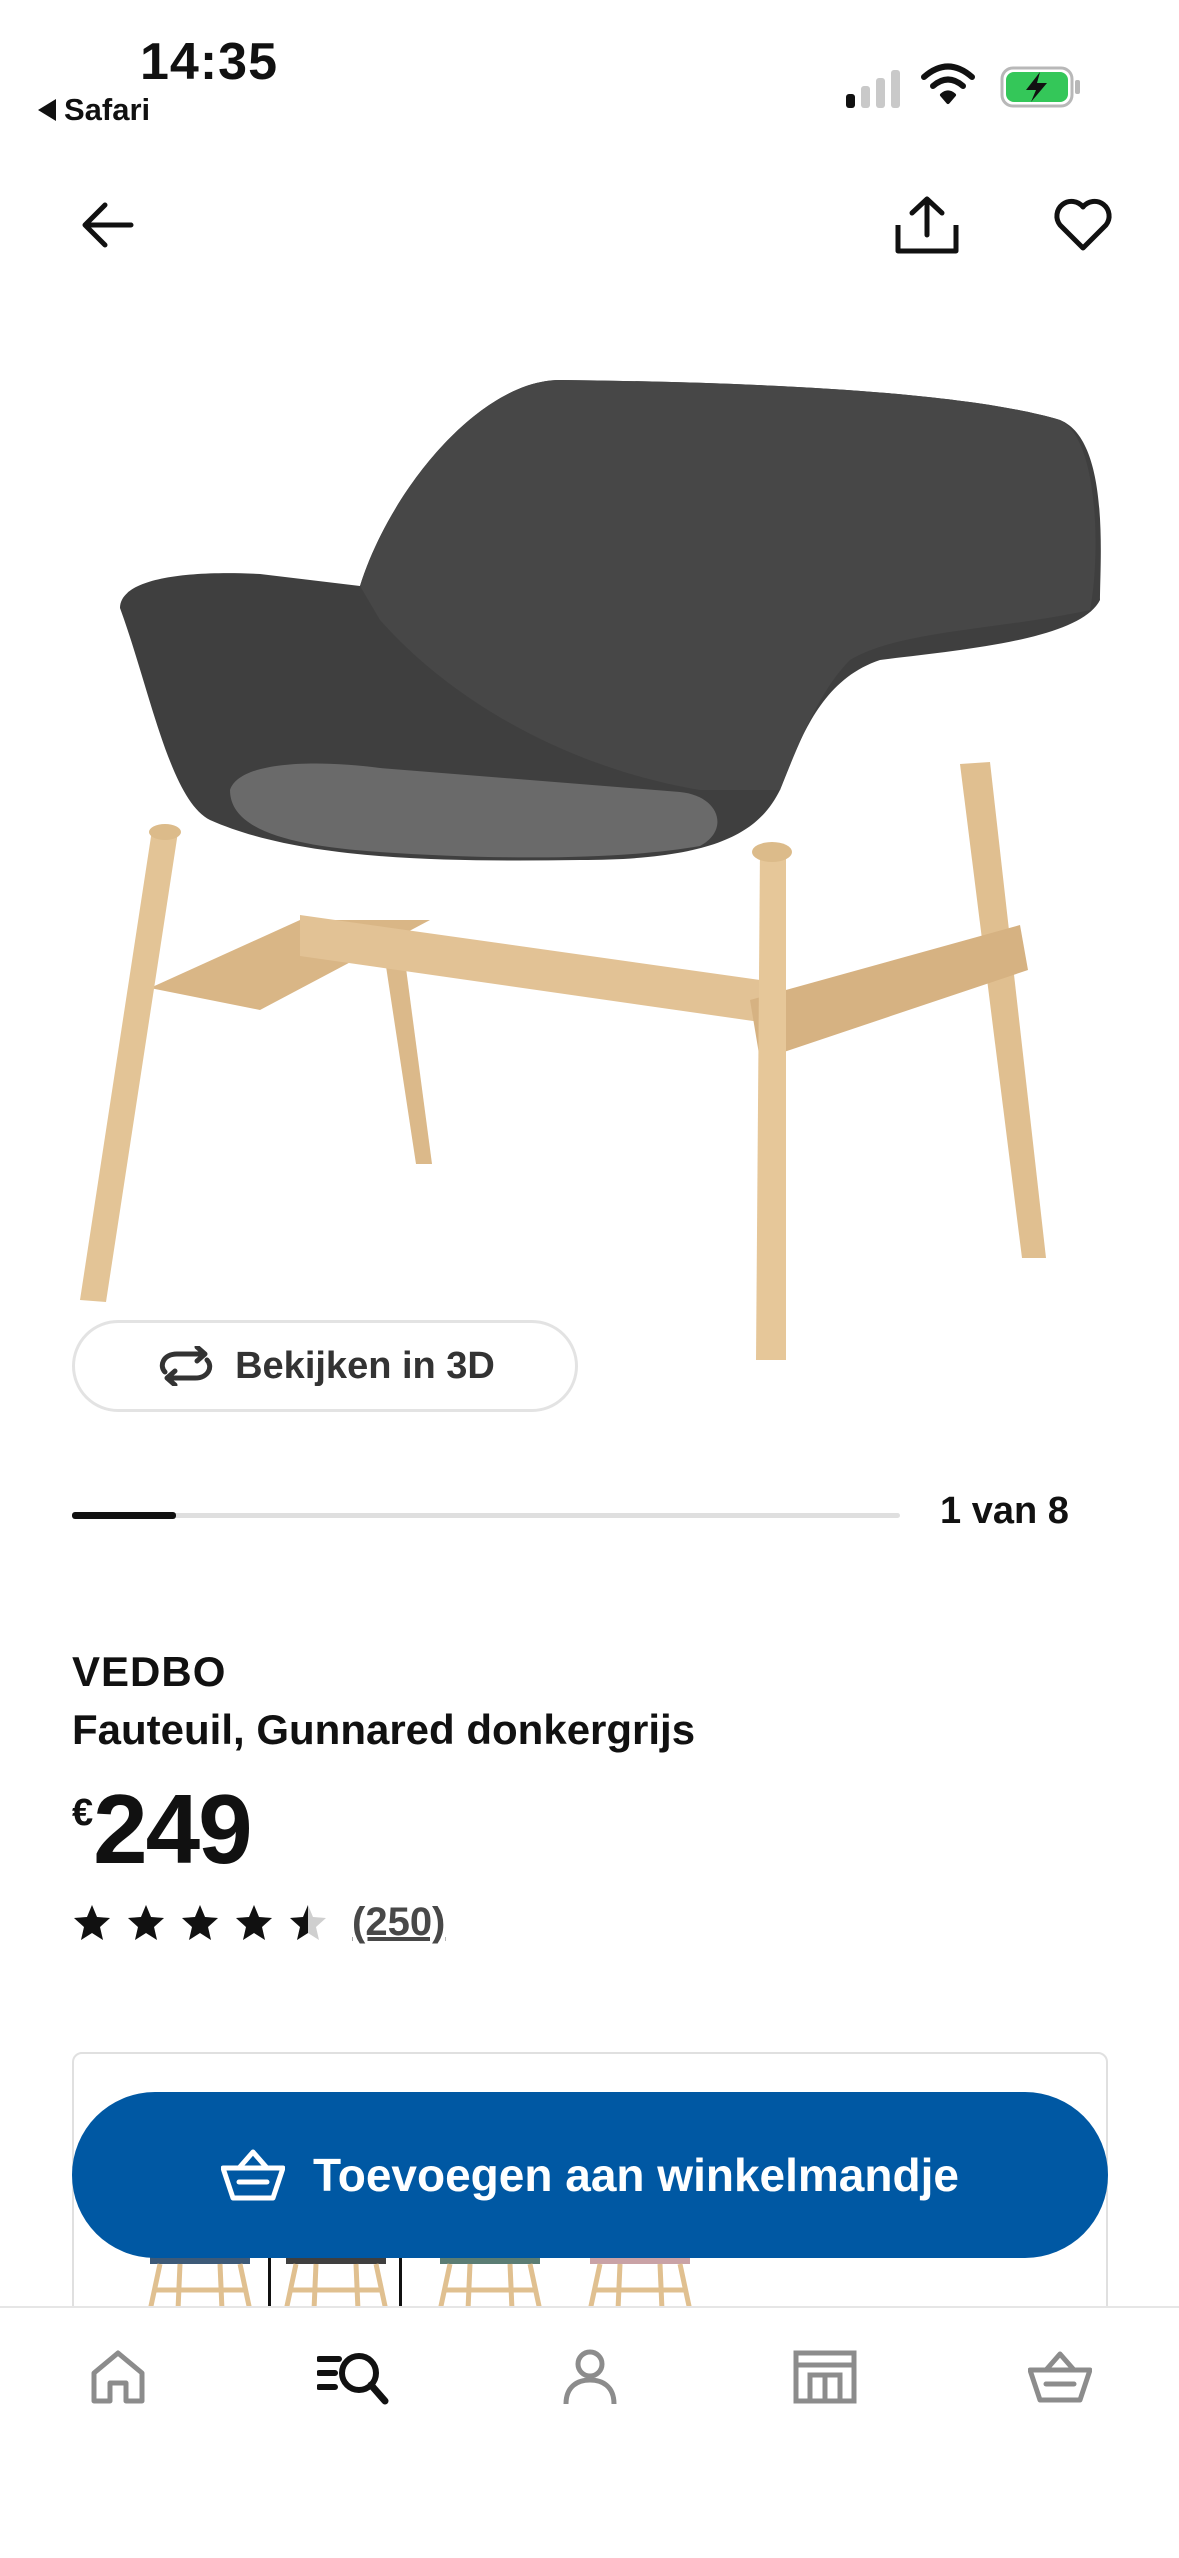 This screenshot has width=1179, height=2558. I want to click on add-to-cart-button: Toevoegen aan winkelmandje, so click(590, 2175).